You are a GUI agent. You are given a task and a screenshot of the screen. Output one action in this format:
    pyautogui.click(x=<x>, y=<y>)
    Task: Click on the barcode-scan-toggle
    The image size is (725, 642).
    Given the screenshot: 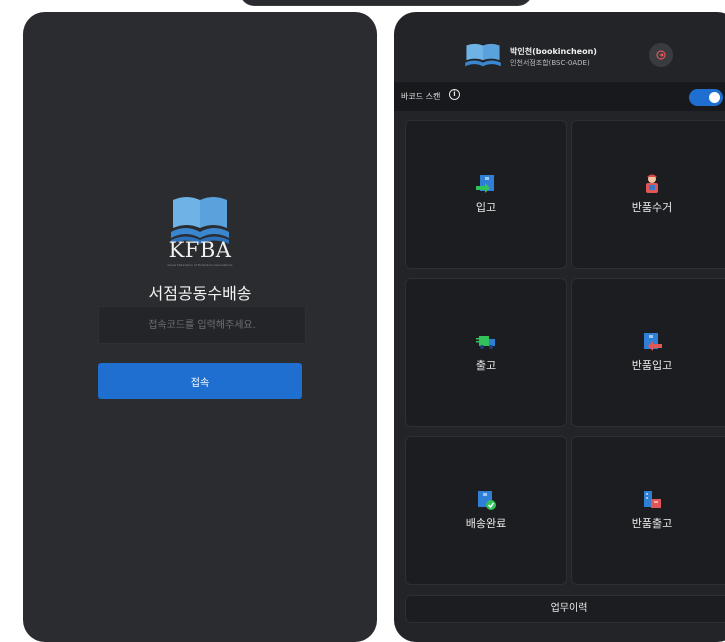 What is the action you would take?
    pyautogui.click(x=706, y=97)
    